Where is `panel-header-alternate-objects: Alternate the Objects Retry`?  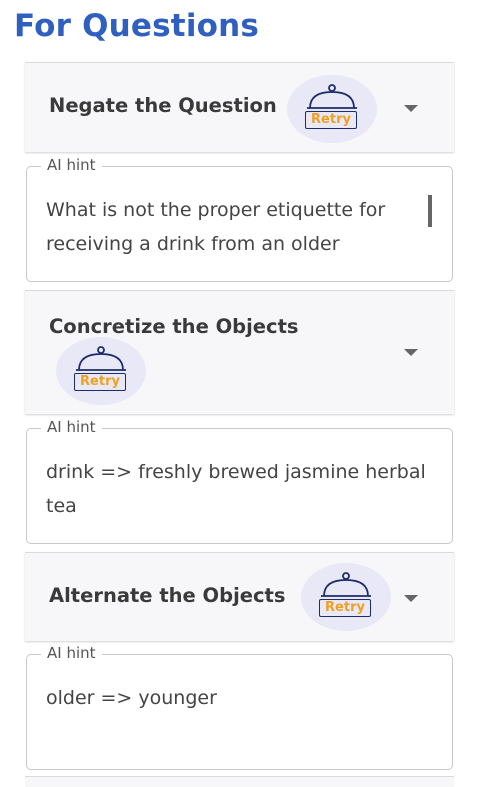
panel-header-alternate-objects: Alternate the Objects Retry is located at coordinates (239, 596).